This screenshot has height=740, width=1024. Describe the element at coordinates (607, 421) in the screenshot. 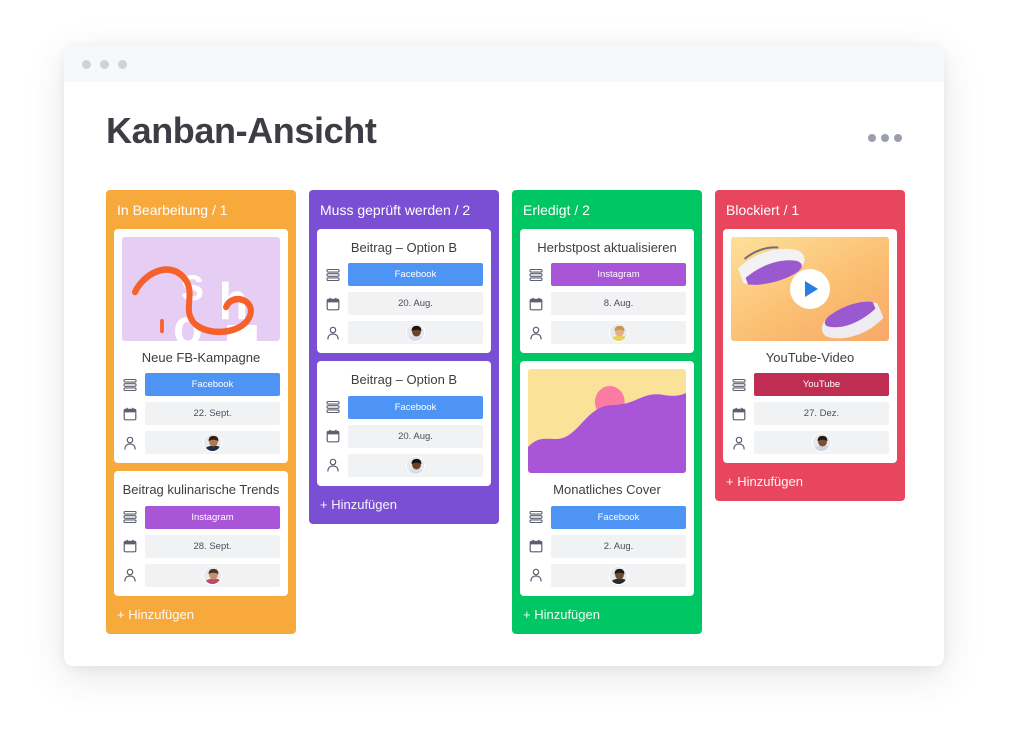

I see `card-thumbnail-cover` at that location.